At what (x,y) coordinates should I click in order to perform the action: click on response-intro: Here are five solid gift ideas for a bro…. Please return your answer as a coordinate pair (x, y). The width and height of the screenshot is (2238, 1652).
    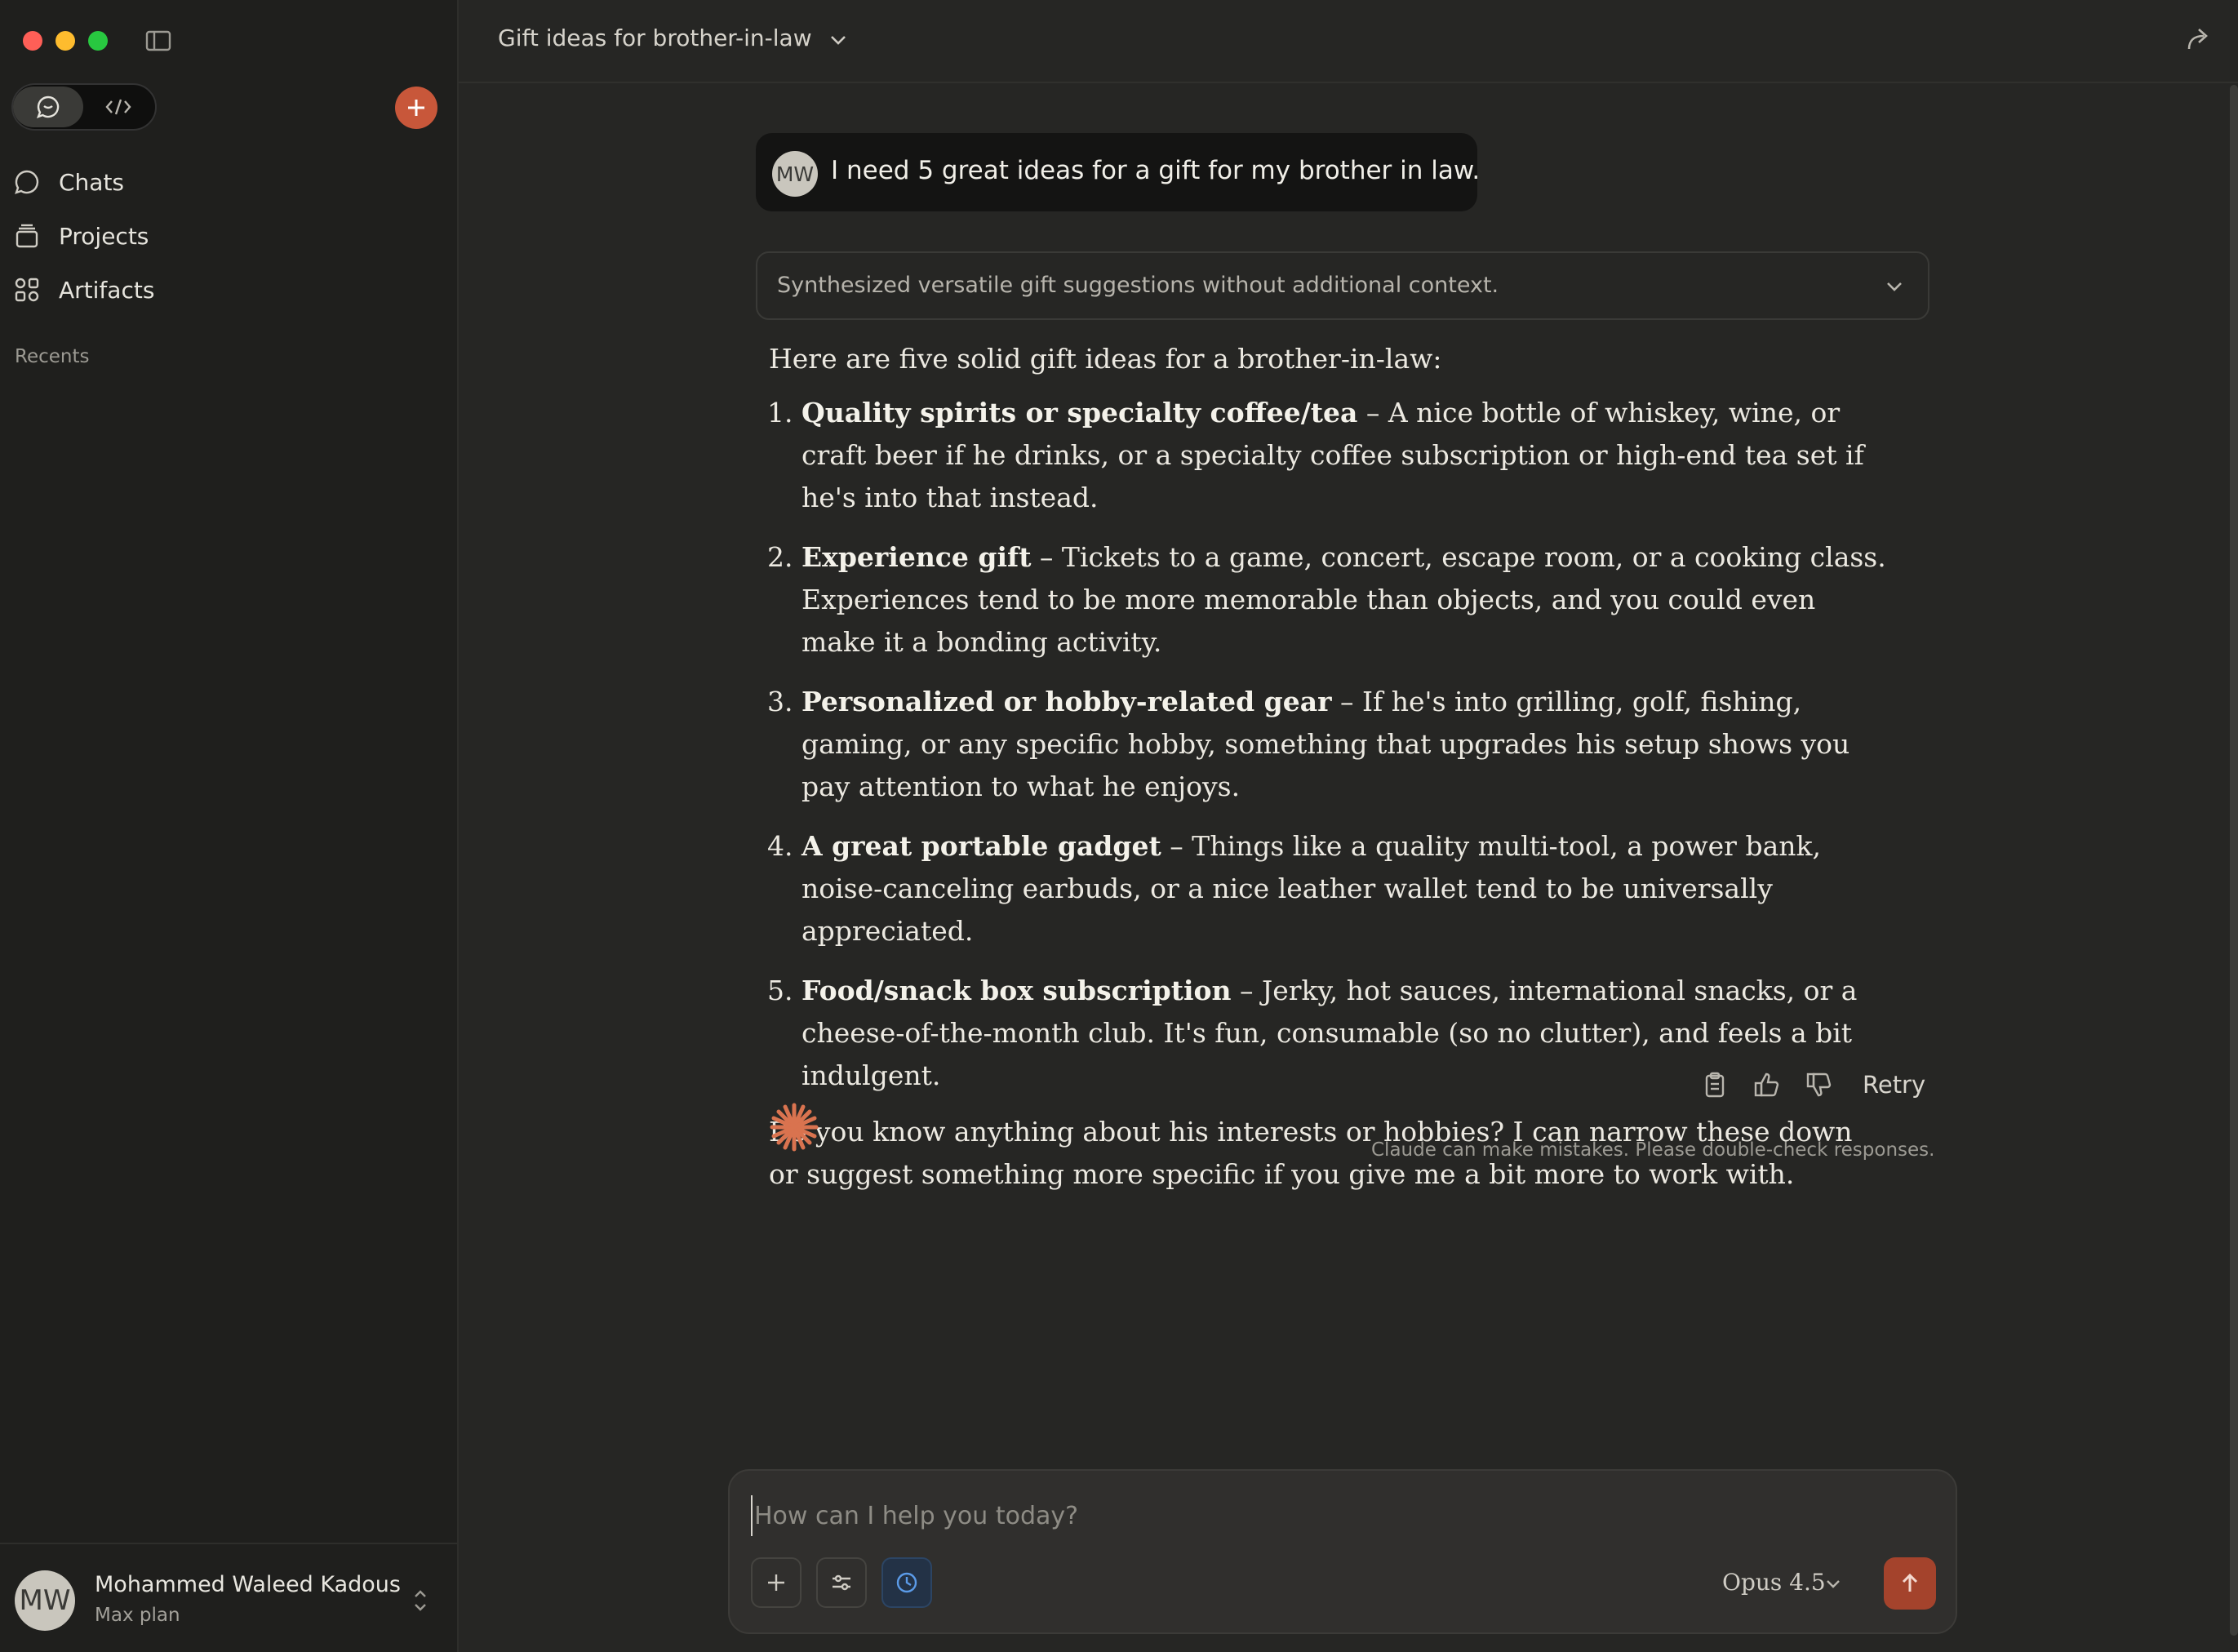
    Looking at the image, I should click on (1105, 359).